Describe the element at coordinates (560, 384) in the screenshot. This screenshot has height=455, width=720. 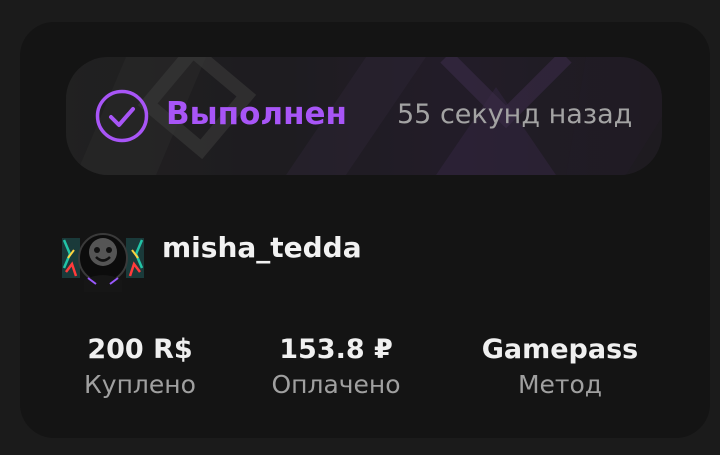
I see `stat-method-label: Метод` at that location.